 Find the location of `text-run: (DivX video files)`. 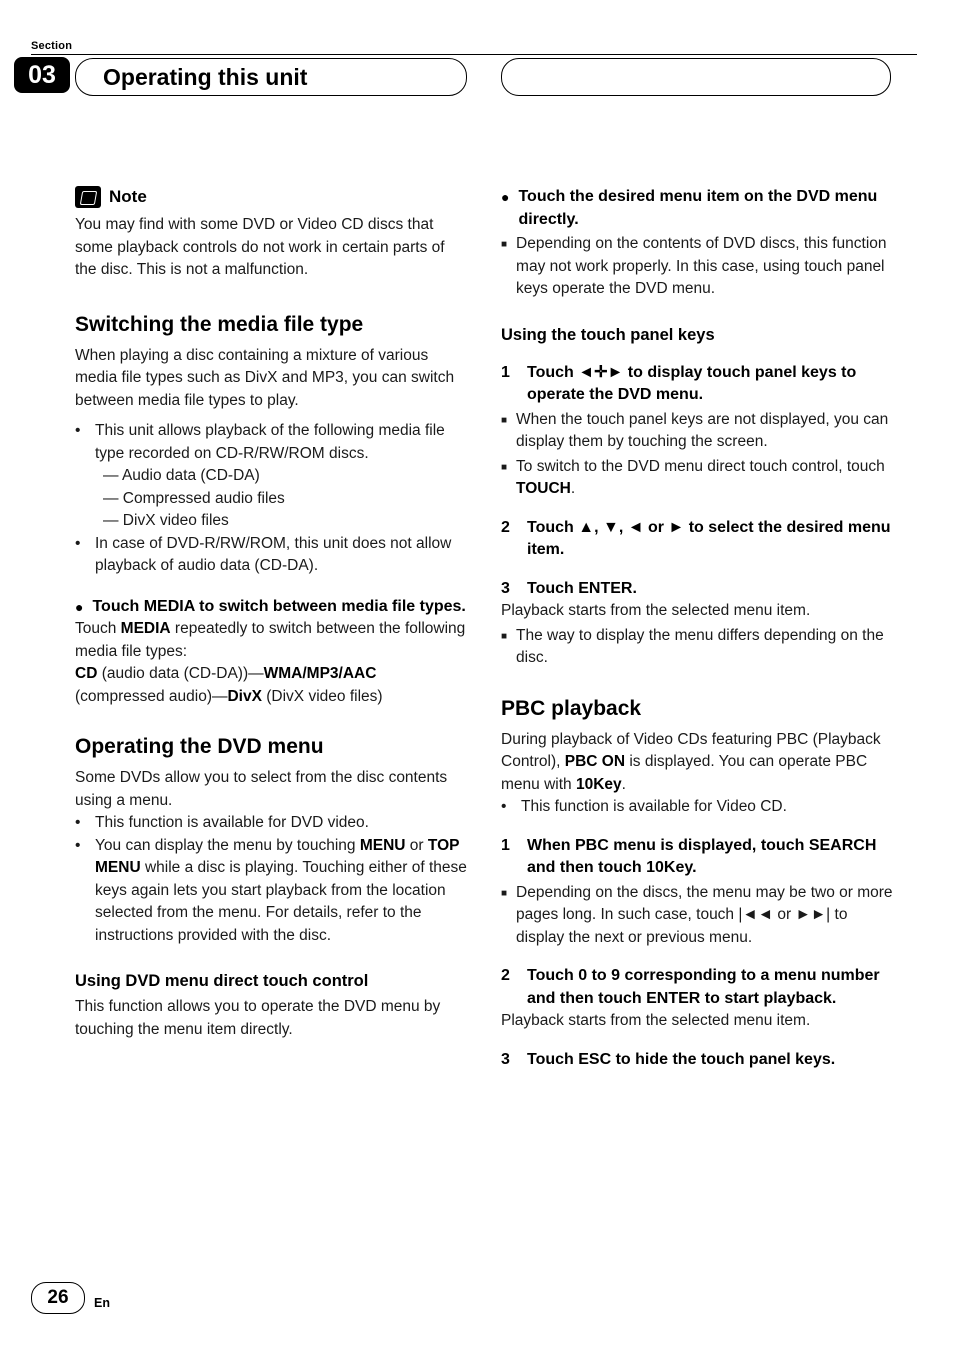

text-run: (DivX video files) is located at coordinates (322, 696).